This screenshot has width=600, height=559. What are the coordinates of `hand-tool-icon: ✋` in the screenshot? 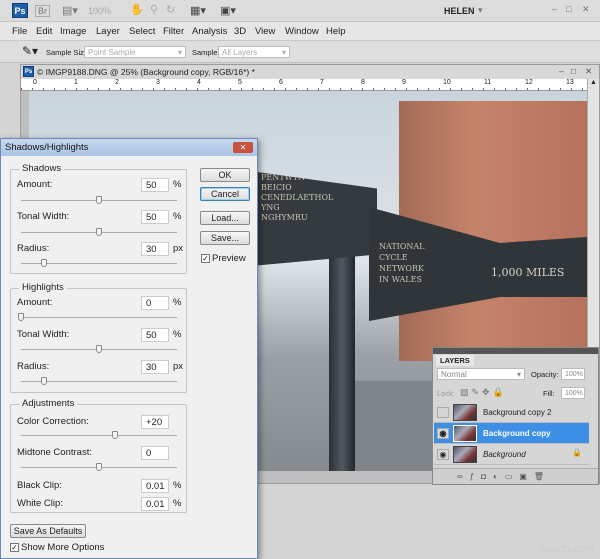 It's located at (137, 9).